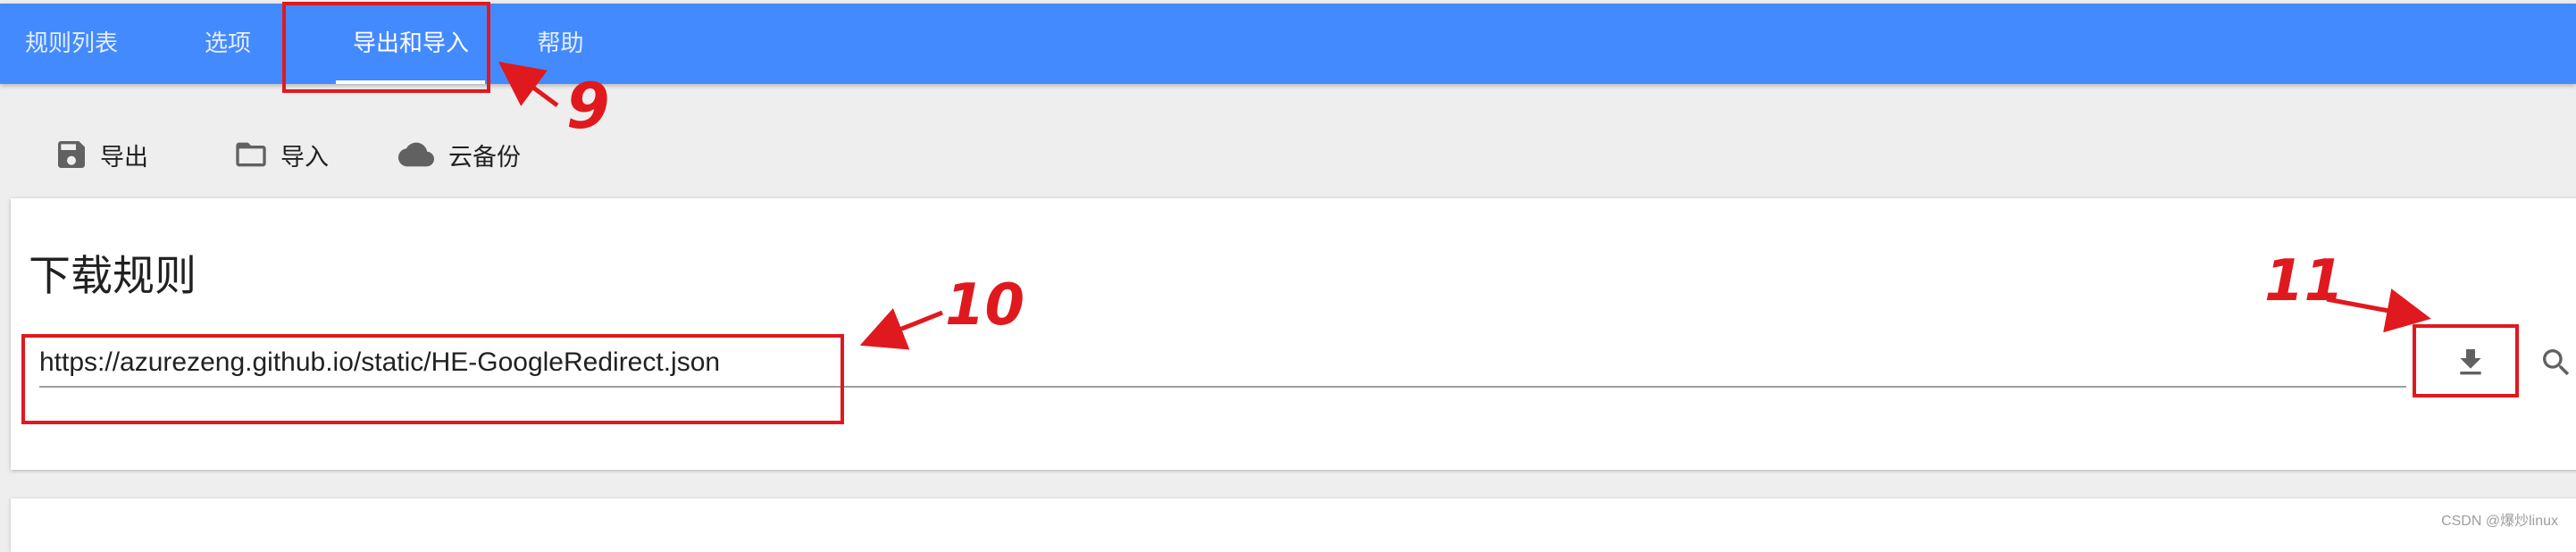 The height and width of the screenshot is (552, 2576). Describe the element at coordinates (528, 85) in the screenshot. I see `arrow-to-tab` at that location.